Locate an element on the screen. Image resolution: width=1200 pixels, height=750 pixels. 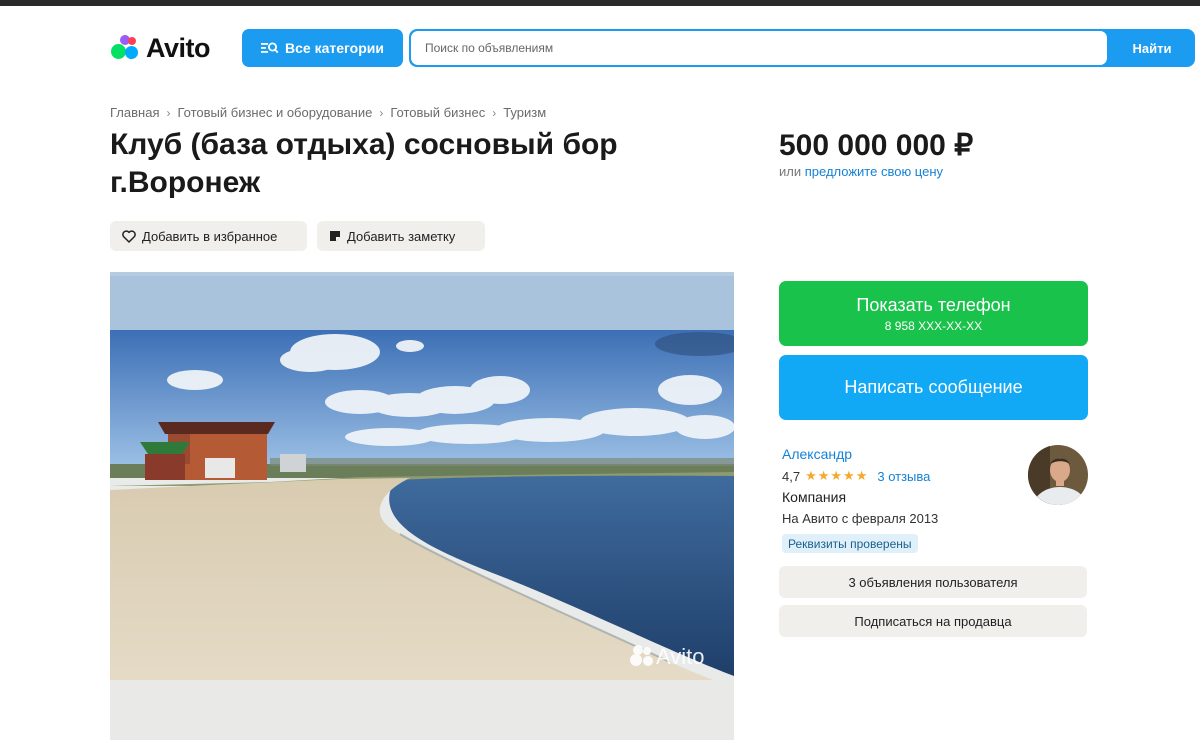
reviews-link: 3 отзыва is located at coordinates (903, 476).